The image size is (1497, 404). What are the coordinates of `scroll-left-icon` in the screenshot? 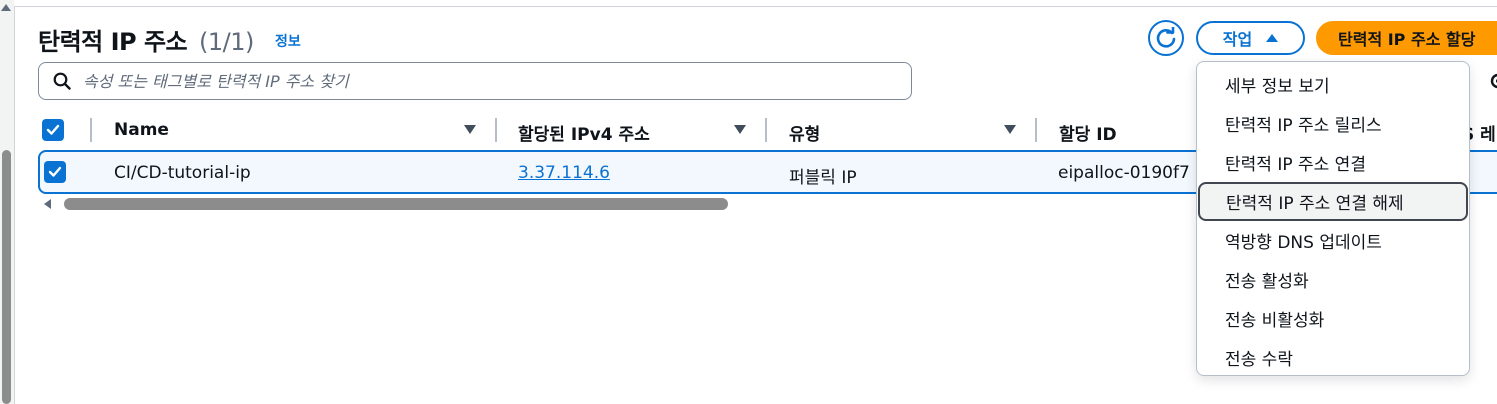 It's located at (47, 204).